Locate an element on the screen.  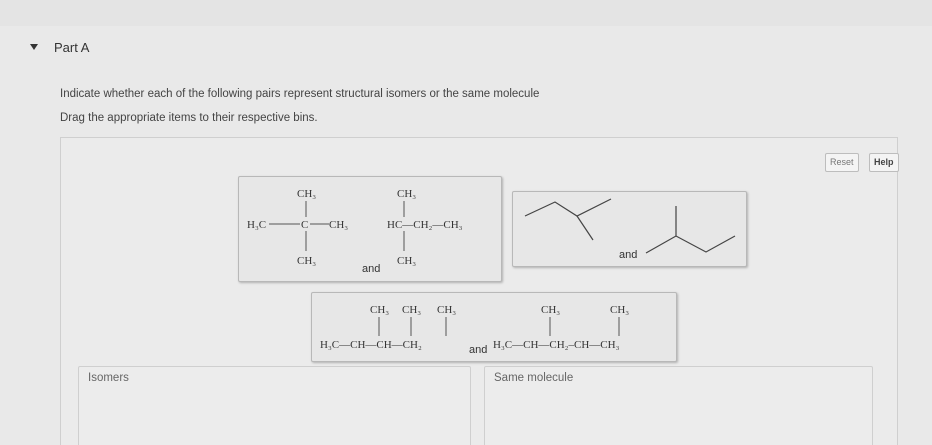
draggable-card-pair-2: and is located at coordinates (629, 229).